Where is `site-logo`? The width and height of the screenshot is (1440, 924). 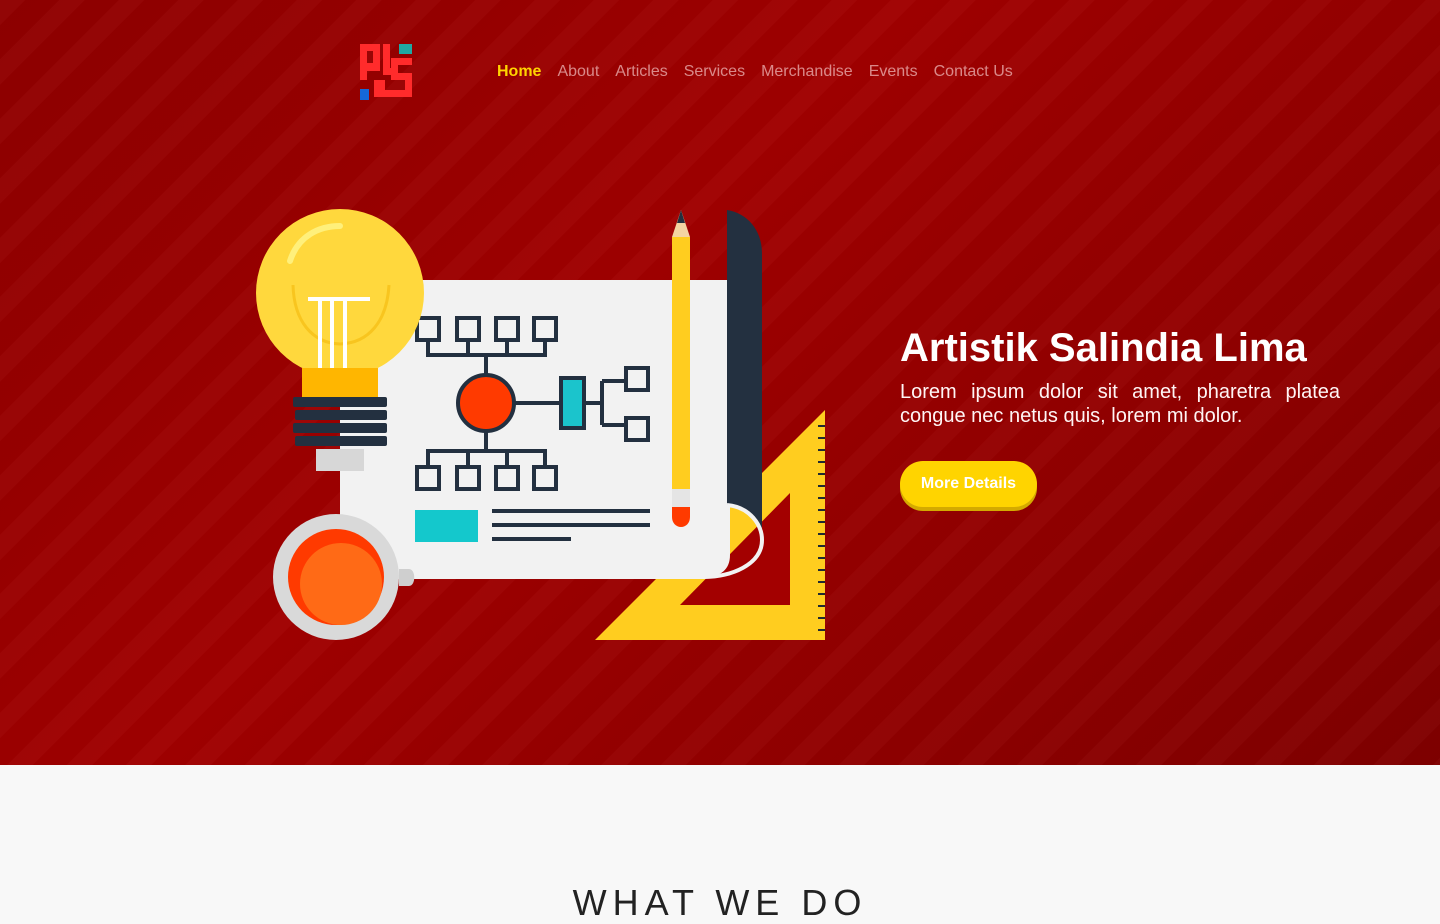 site-logo is located at coordinates (386, 72).